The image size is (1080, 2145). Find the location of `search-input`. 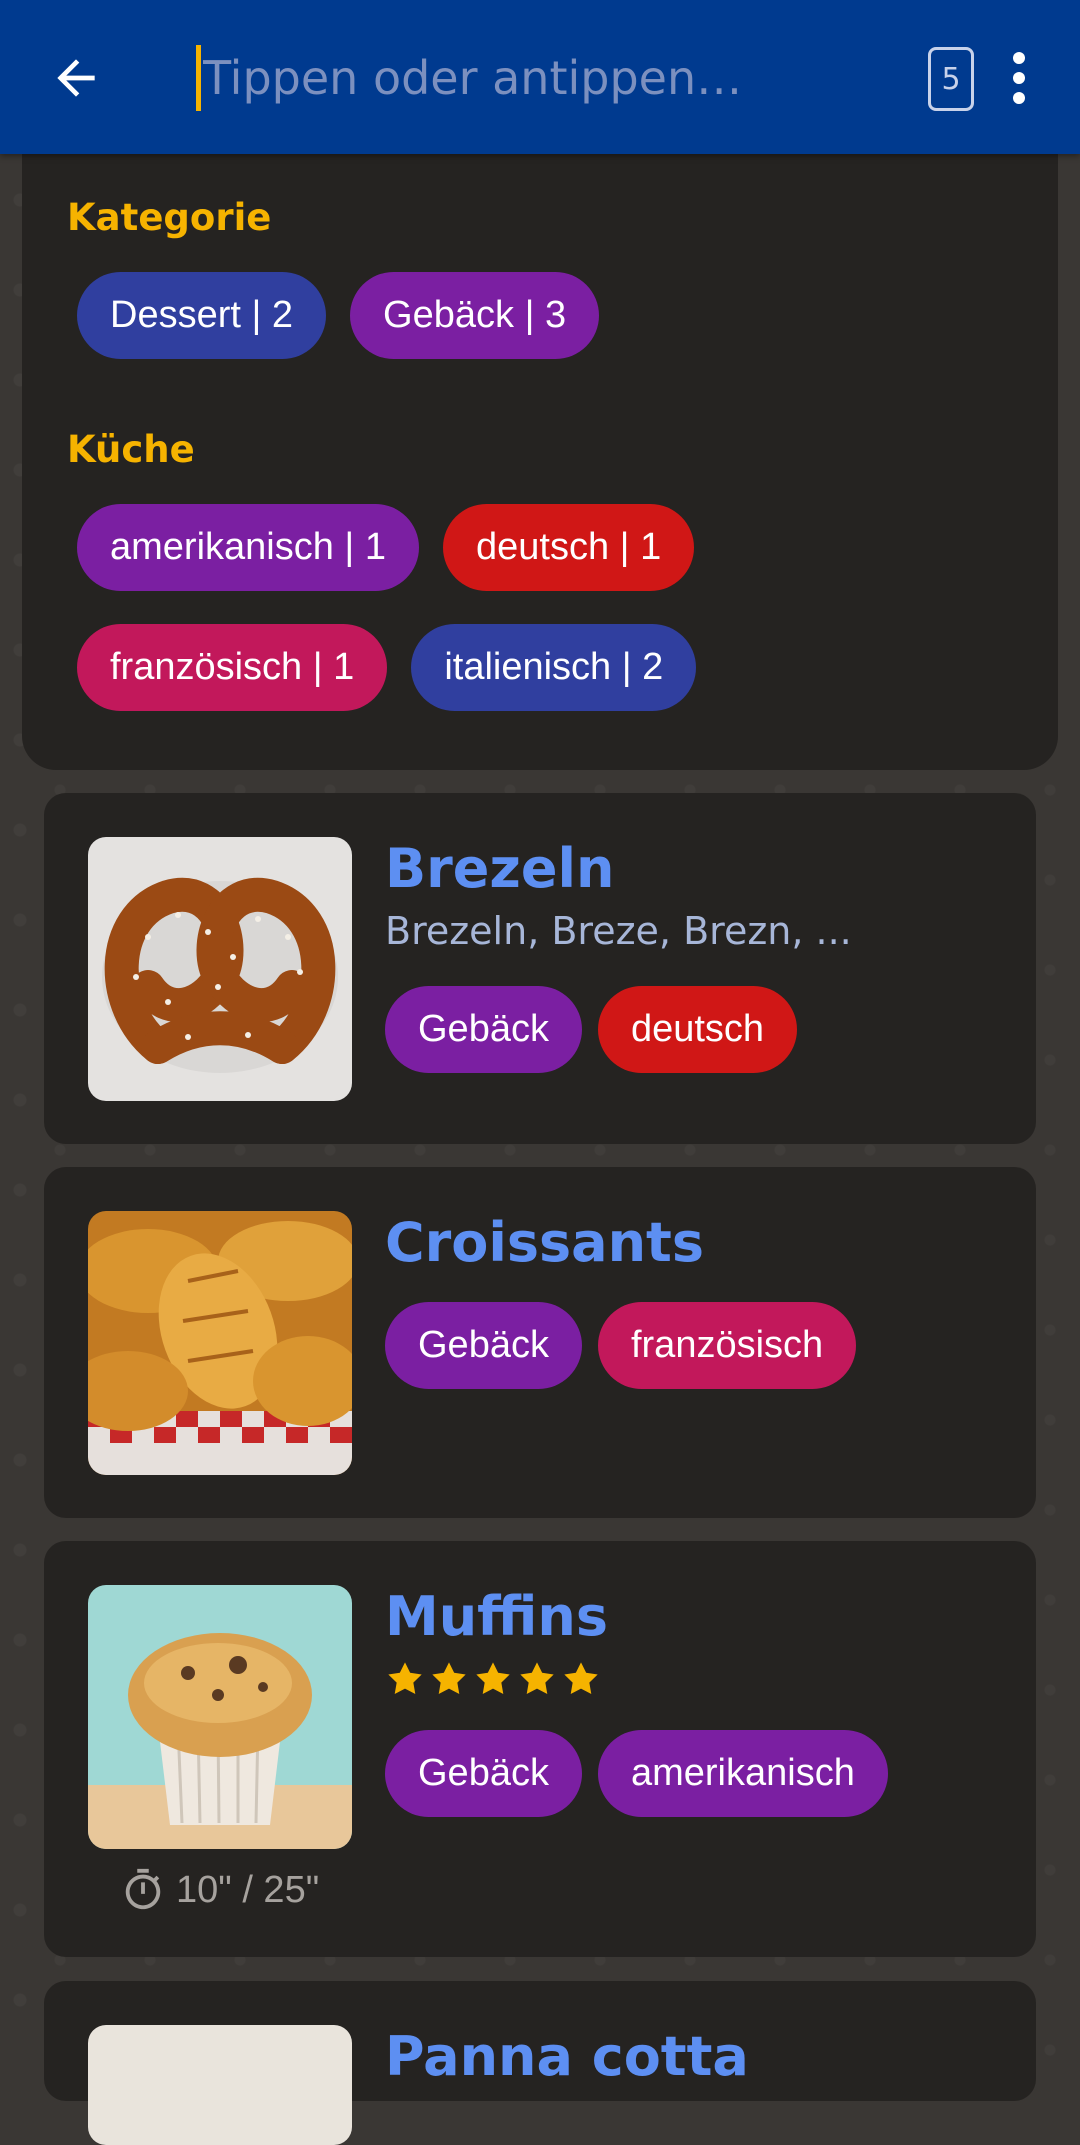

search-input is located at coordinates (543, 78).